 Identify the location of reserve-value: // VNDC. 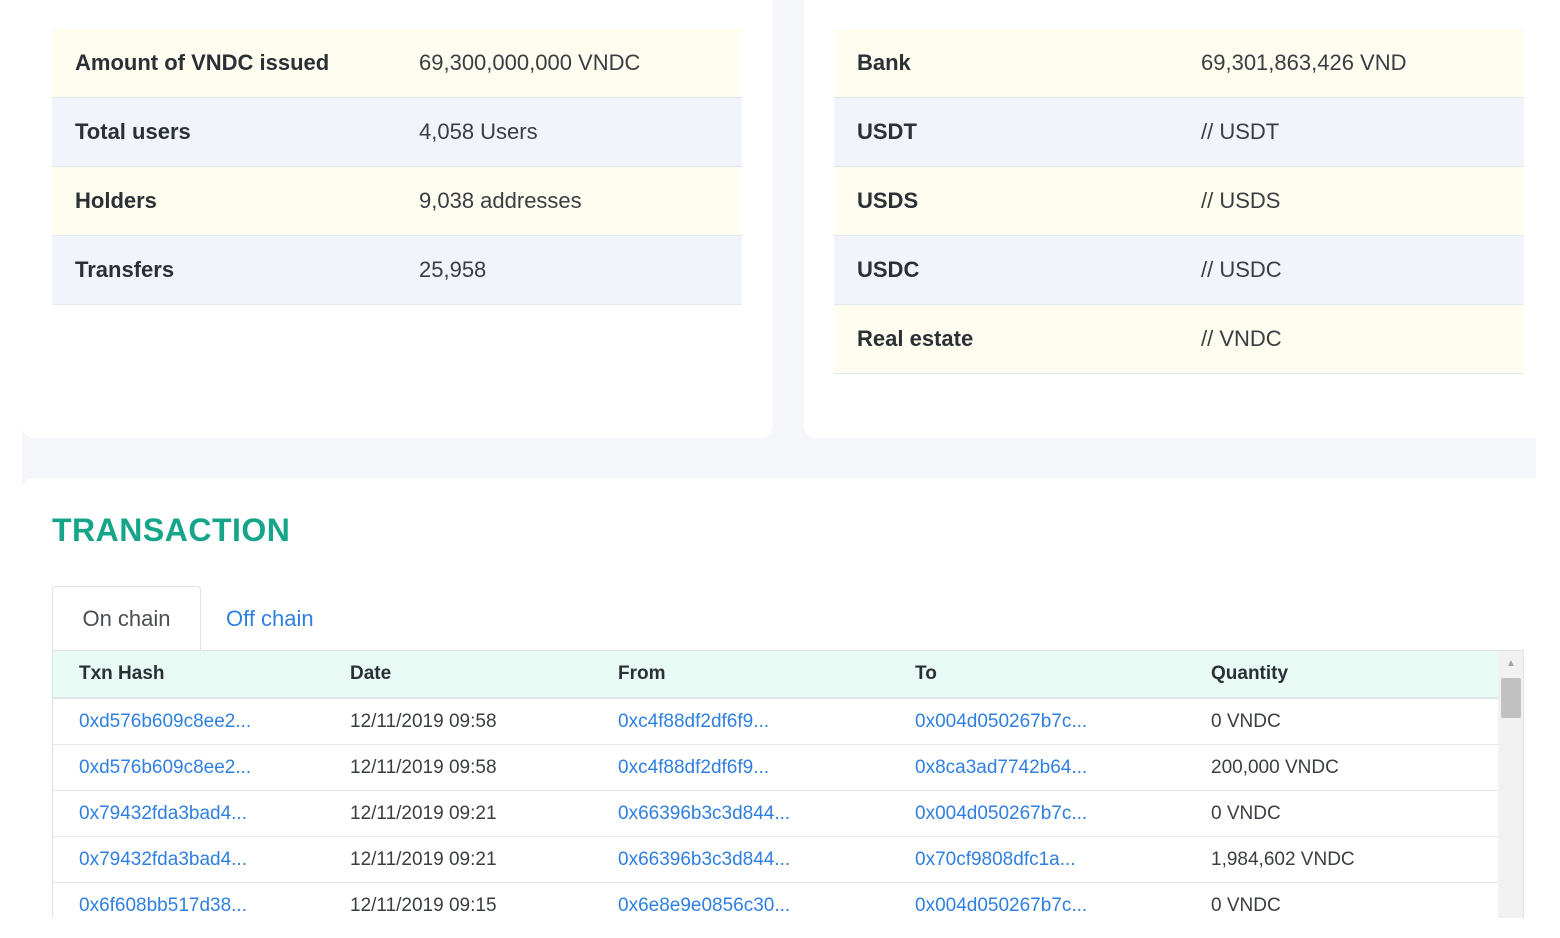
(1241, 338).